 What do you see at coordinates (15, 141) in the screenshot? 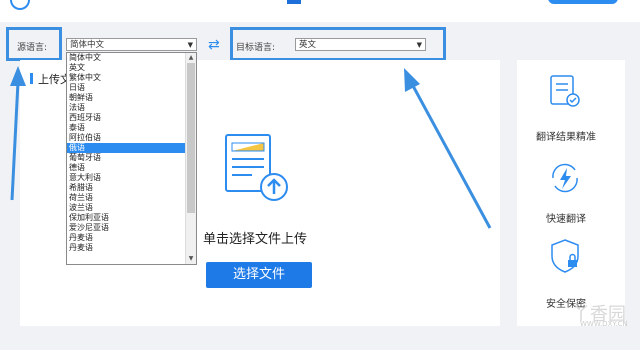
I see `source-arrow-line` at bounding box center [15, 141].